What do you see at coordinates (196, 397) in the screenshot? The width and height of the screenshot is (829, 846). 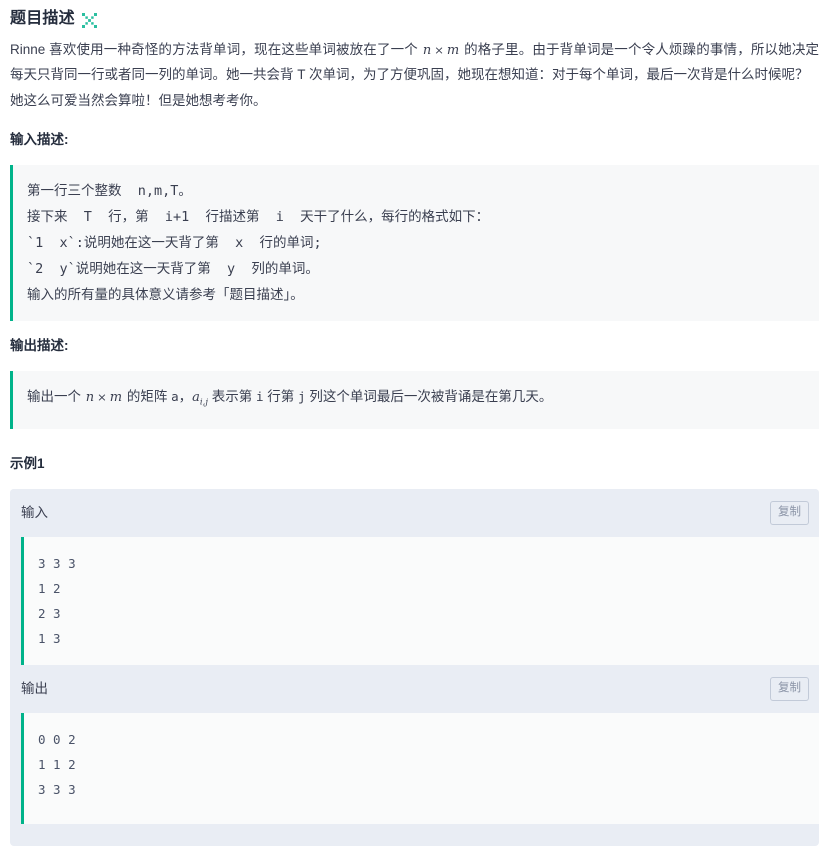 I see `math-a-base: a` at bounding box center [196, 397].